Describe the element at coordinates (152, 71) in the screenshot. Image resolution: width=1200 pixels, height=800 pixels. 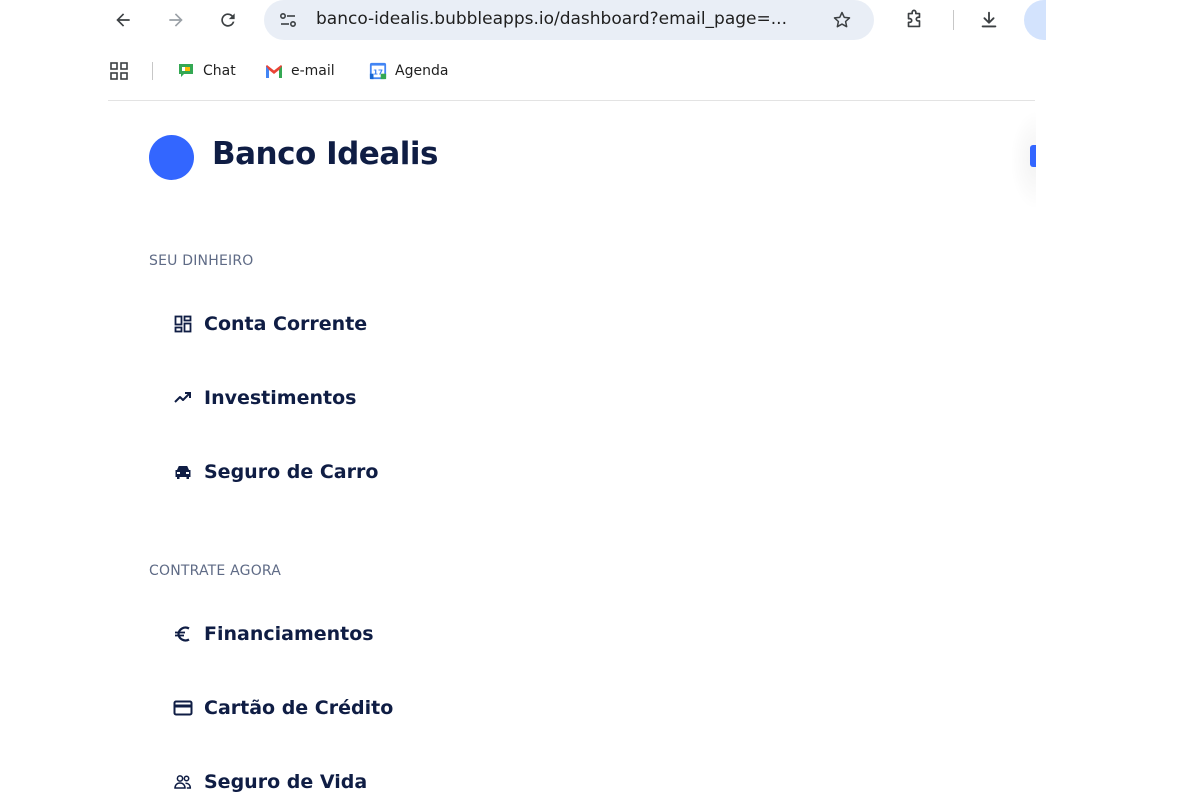
I see `bookmarks-separator` at that location.